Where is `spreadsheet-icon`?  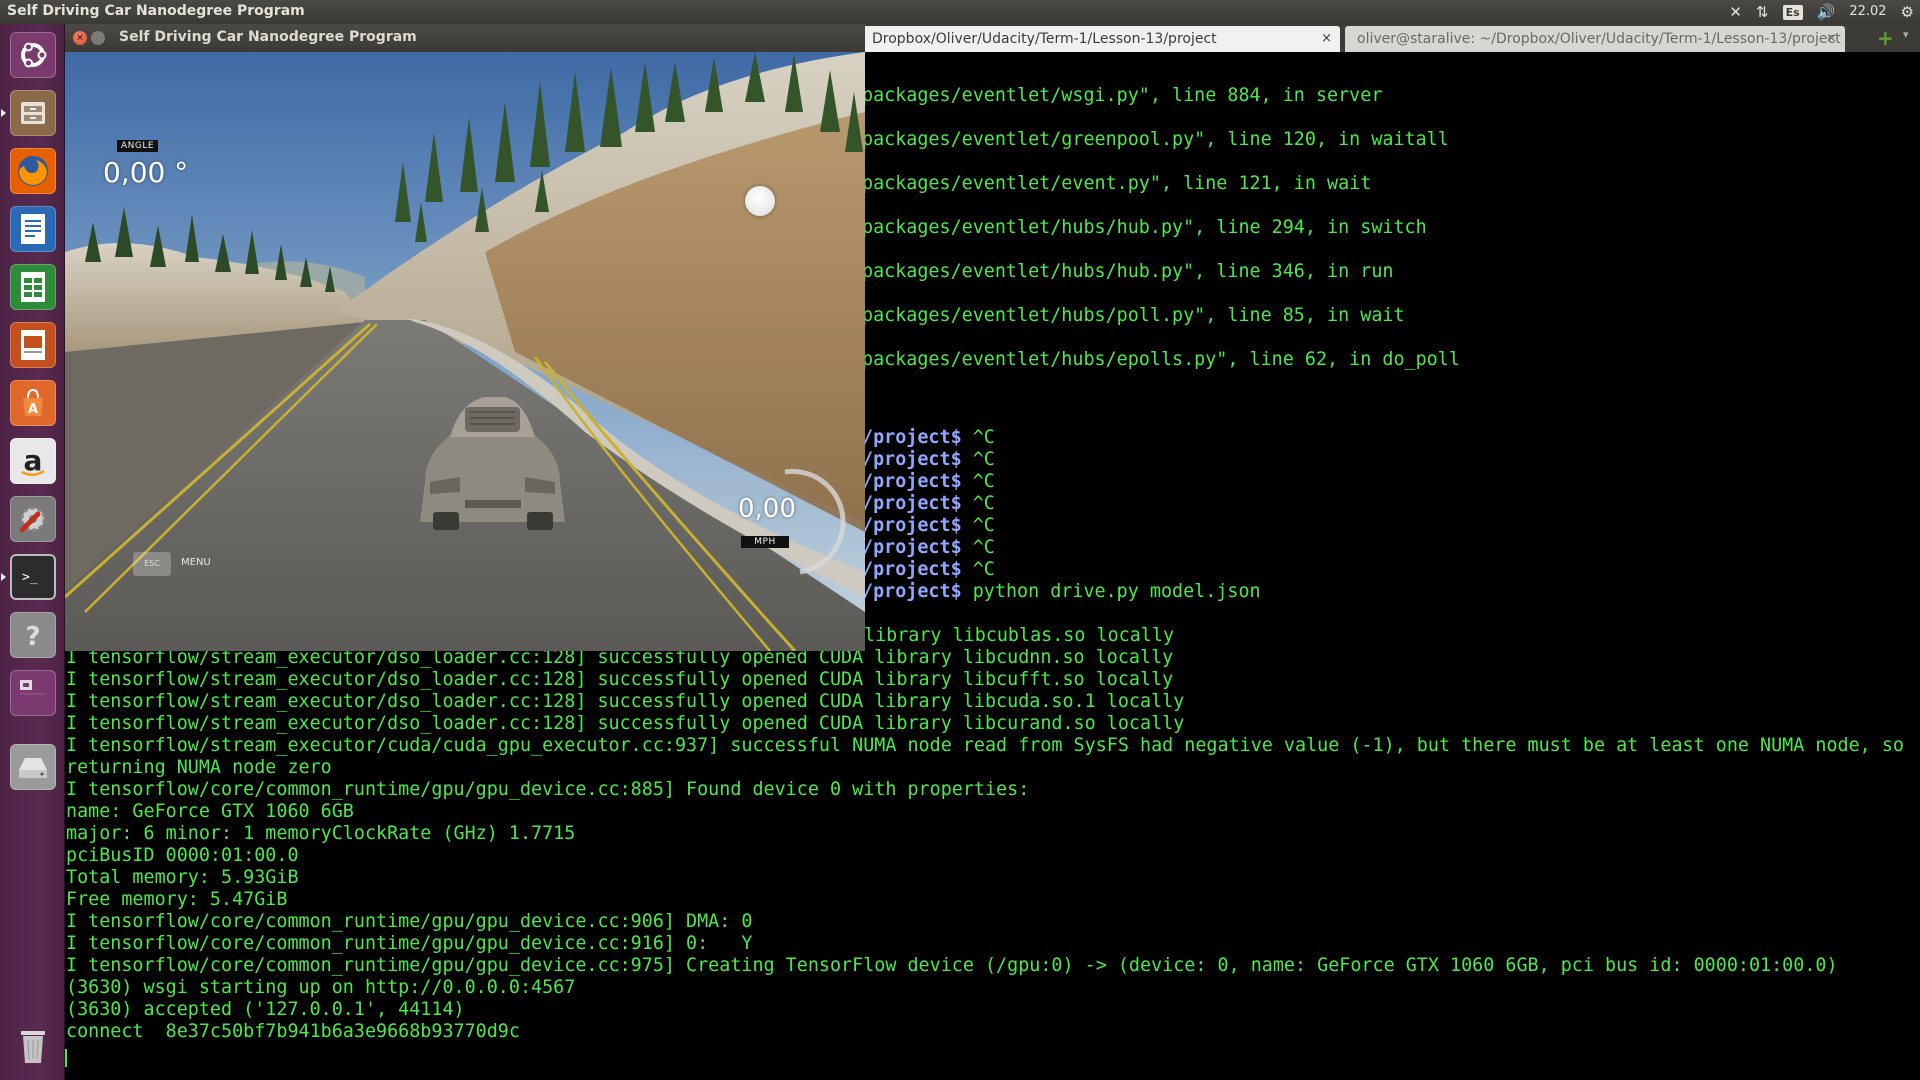
spreadsheet-icon is located at coordinates (32, 286).